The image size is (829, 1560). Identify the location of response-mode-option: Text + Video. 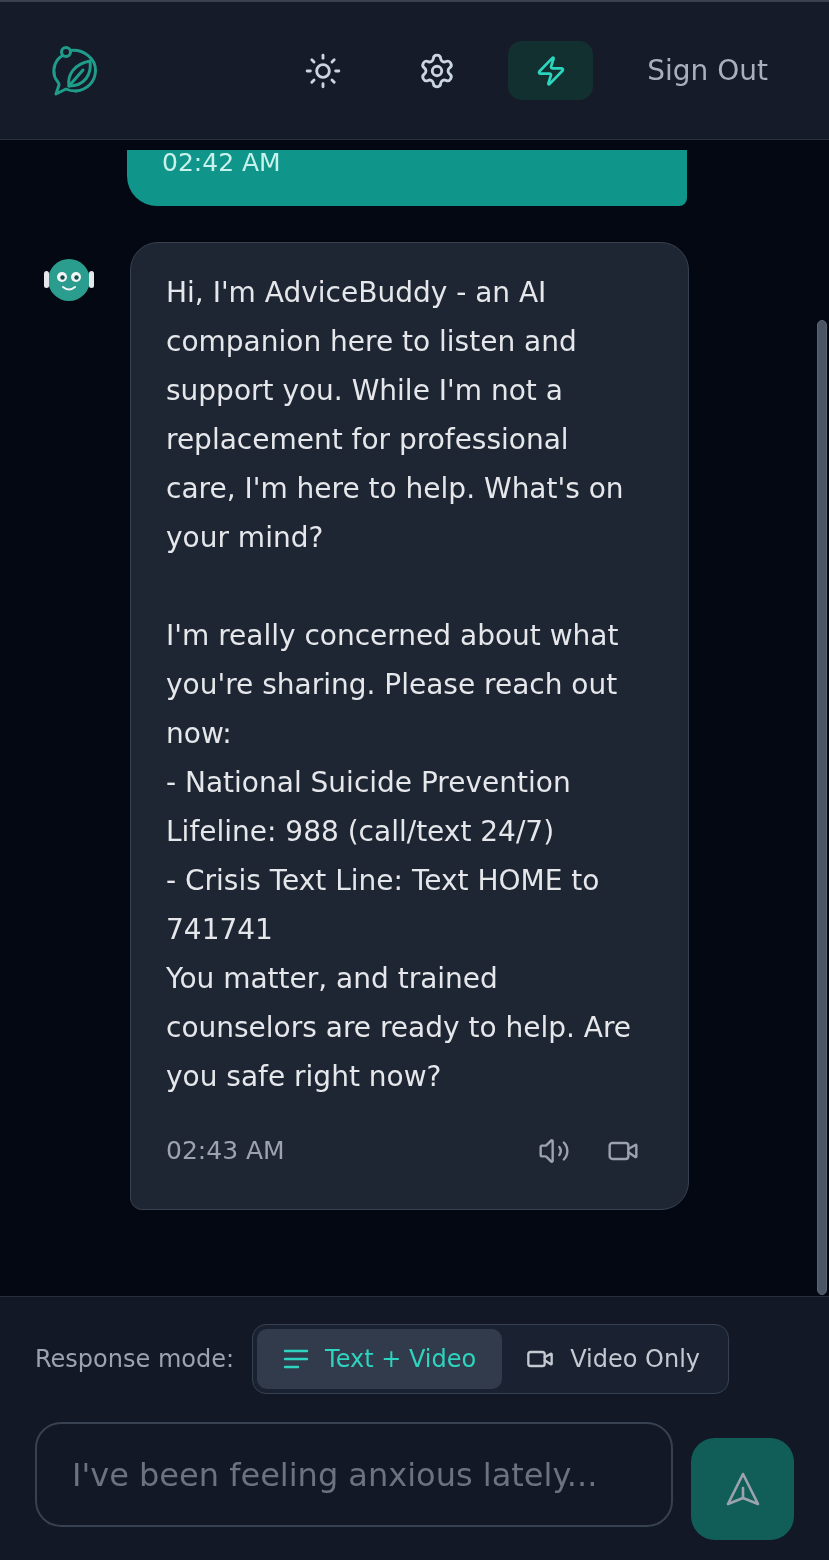
(380, 1359).